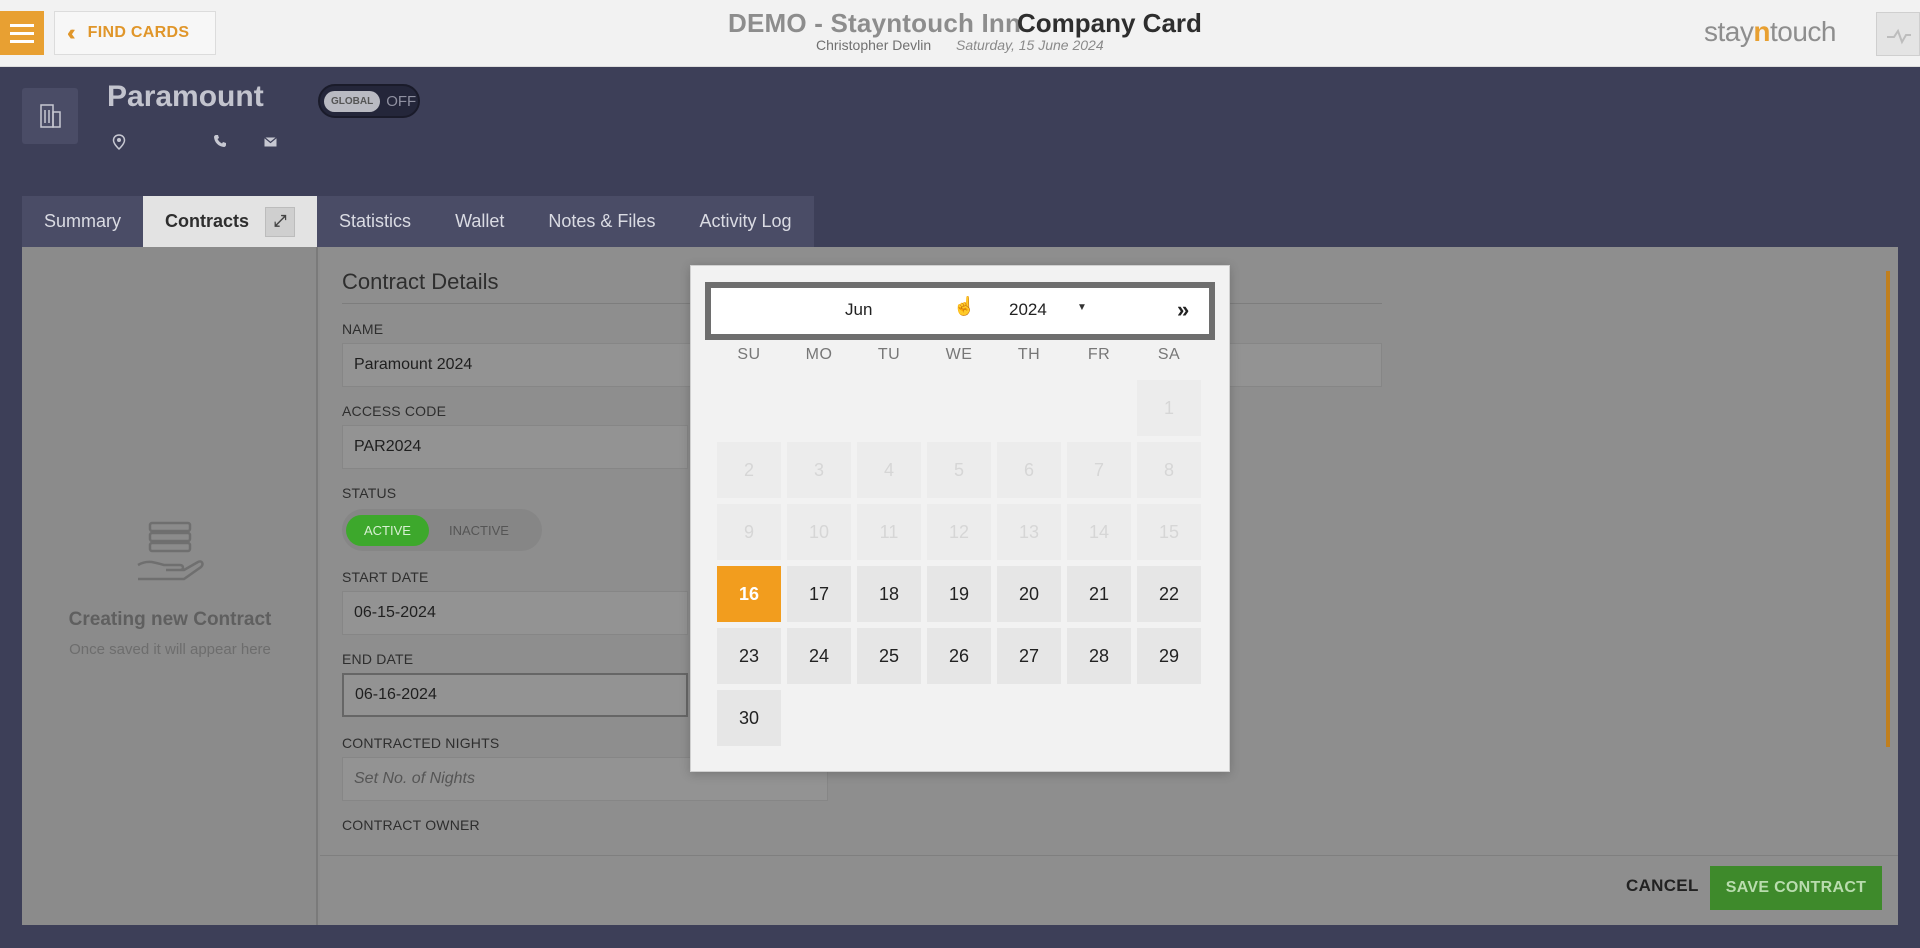  What do you see at coordinates (858, 310) in the screenshot?
I see `month-select: Jun` at bounding box center [858, 310].